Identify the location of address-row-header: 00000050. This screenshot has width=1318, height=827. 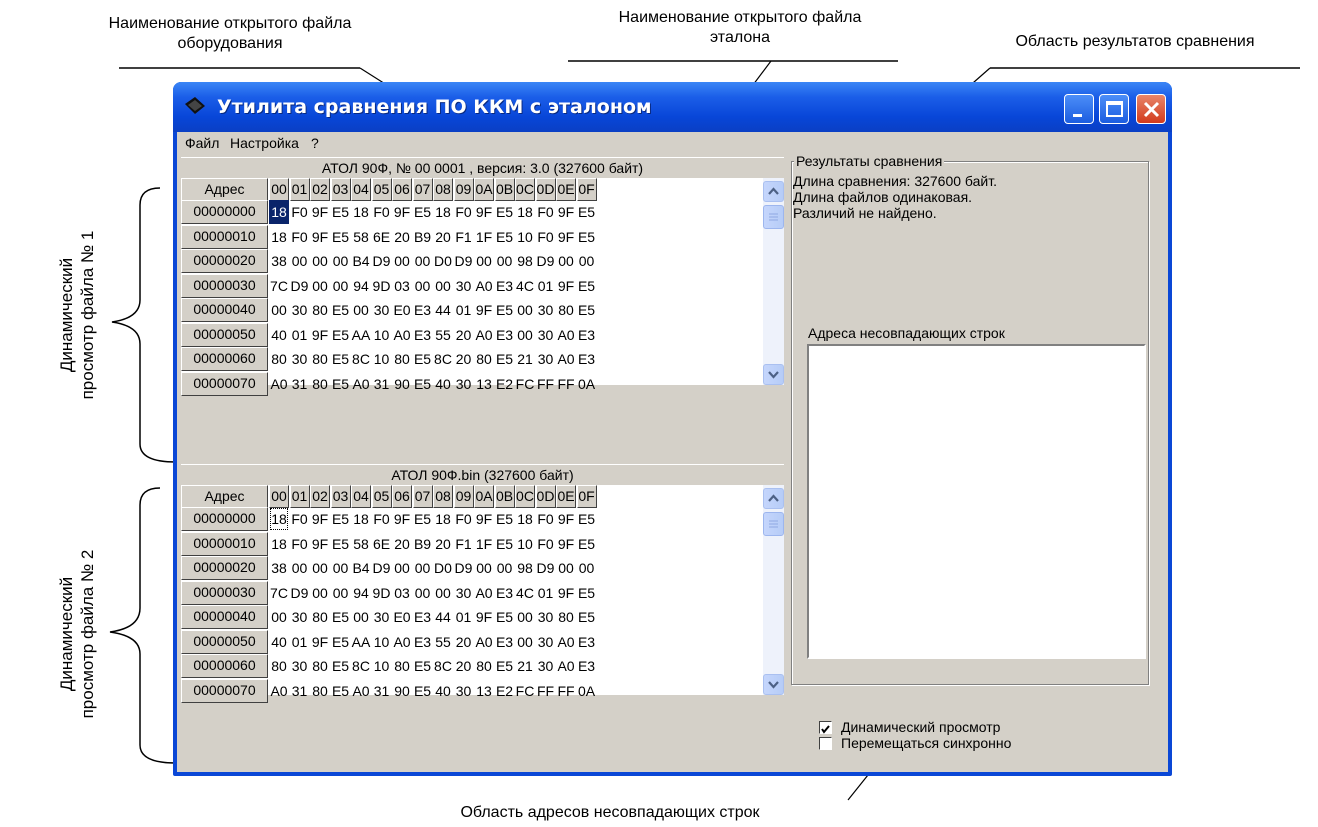
(224, 641).